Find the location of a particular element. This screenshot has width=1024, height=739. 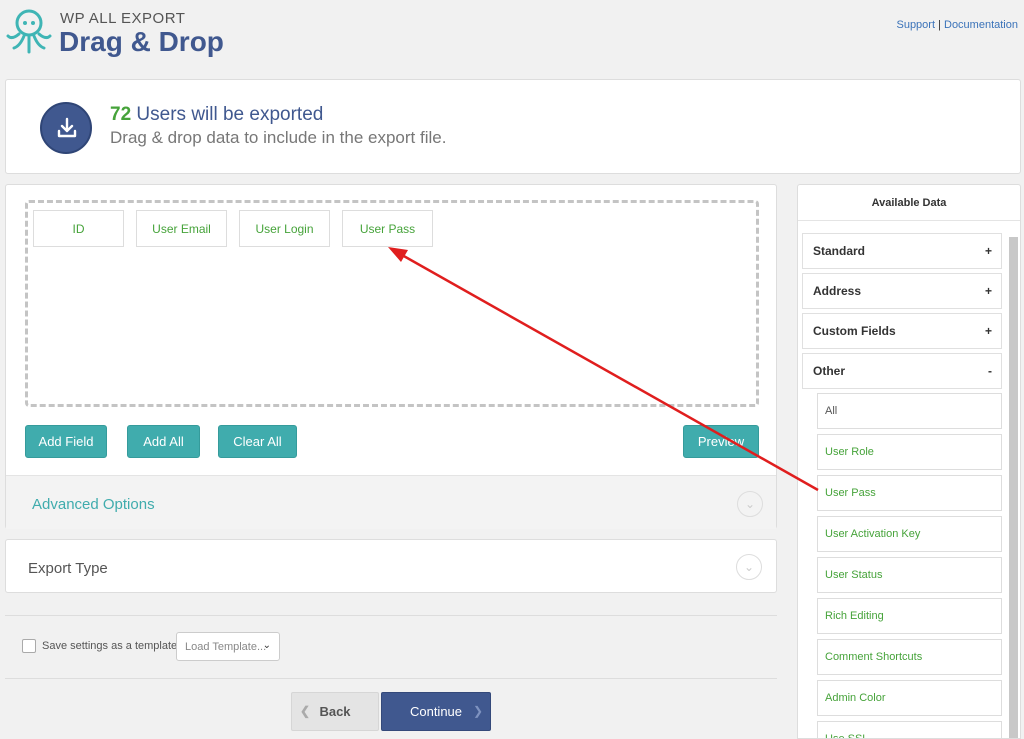

add-field-button: Add Field is located at coordinates (66, 441).